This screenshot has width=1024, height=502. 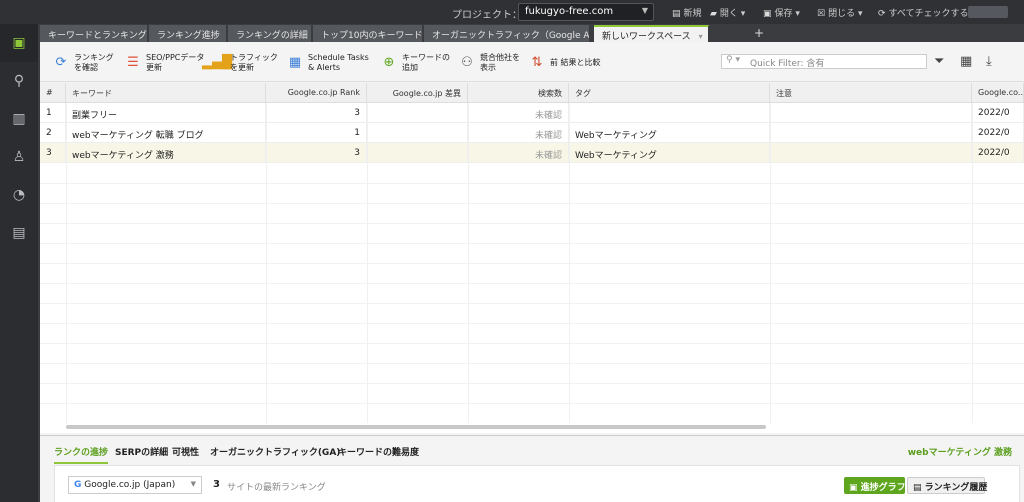 What do you see at coordinates (135, 485) in the screenshot?
I see `search-engine-select: G Google.co.jp (Japan) ▼` at bounding box center [135, 485].